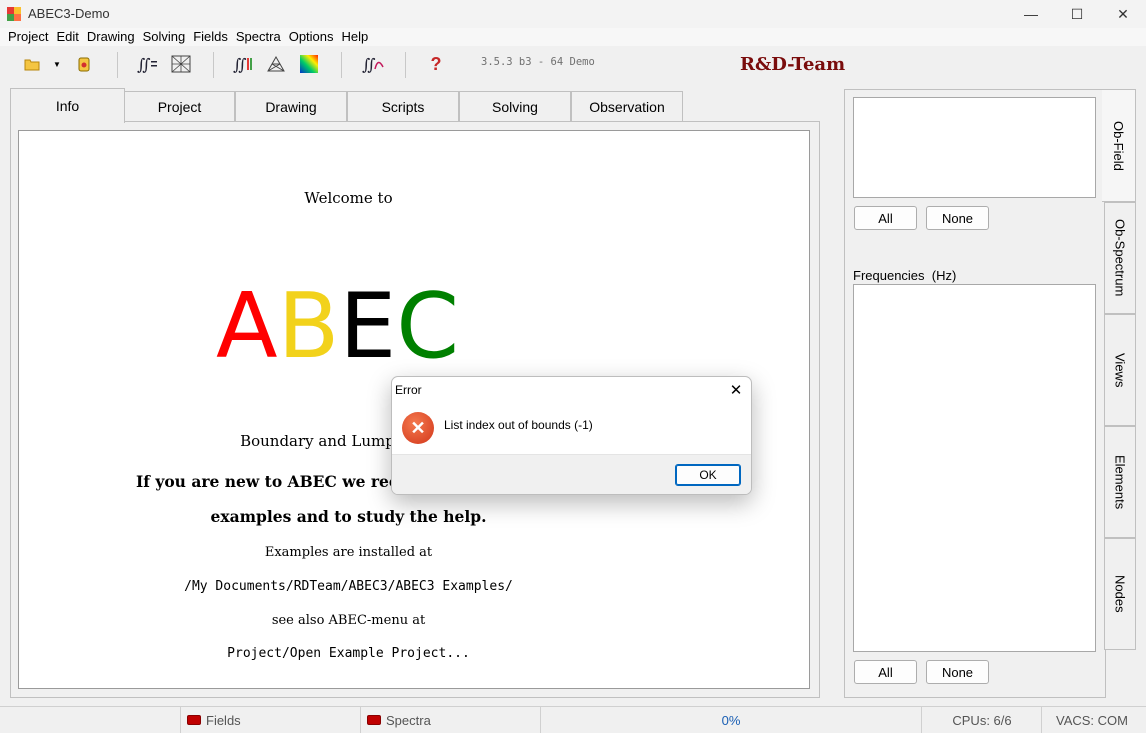 Image resolution: width=1146 pixels, height=733 pixels. Describe the element at coordinates (538, 62) in the screenshot. I see `version-label: 3.5.3 b3 - 64 Demo` at that location.